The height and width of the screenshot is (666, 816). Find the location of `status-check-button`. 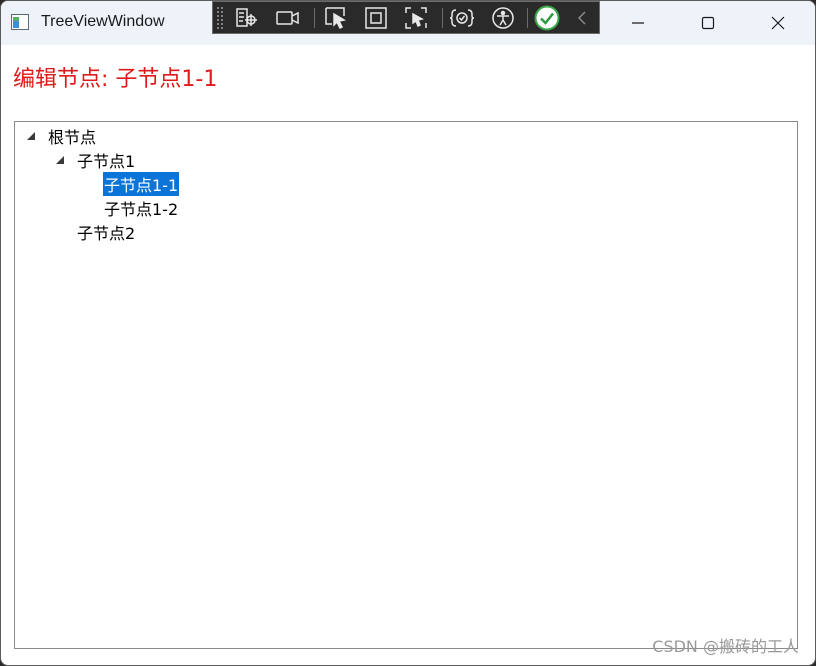

status-check-button is located at coordinates (547, 18).